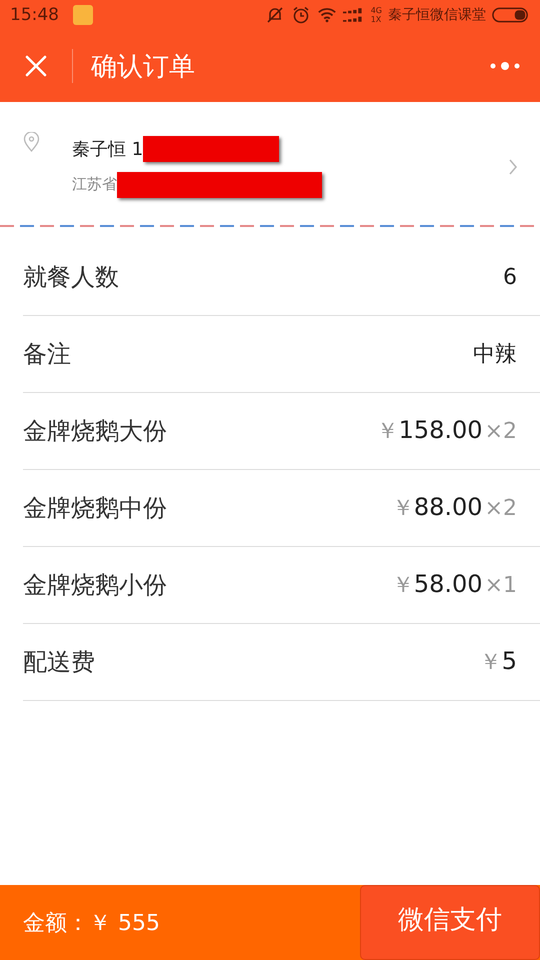 This screenshot has height=960, width=540. Describe the element at coordinates (500, 585) in the screenshot. I see `quantity: ×1` at that location.